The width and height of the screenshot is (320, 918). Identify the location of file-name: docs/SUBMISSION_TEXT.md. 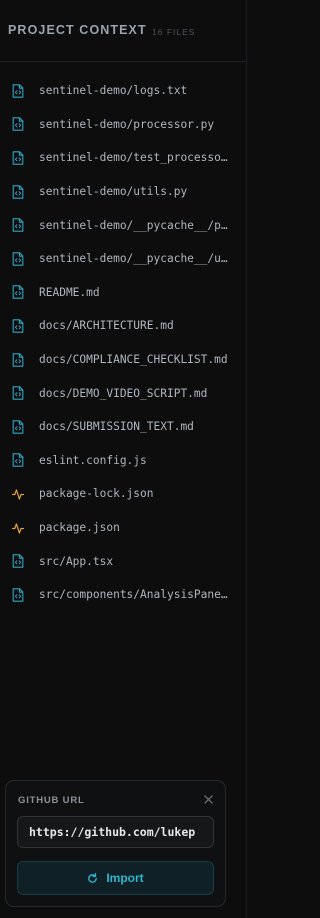
(116, 427).